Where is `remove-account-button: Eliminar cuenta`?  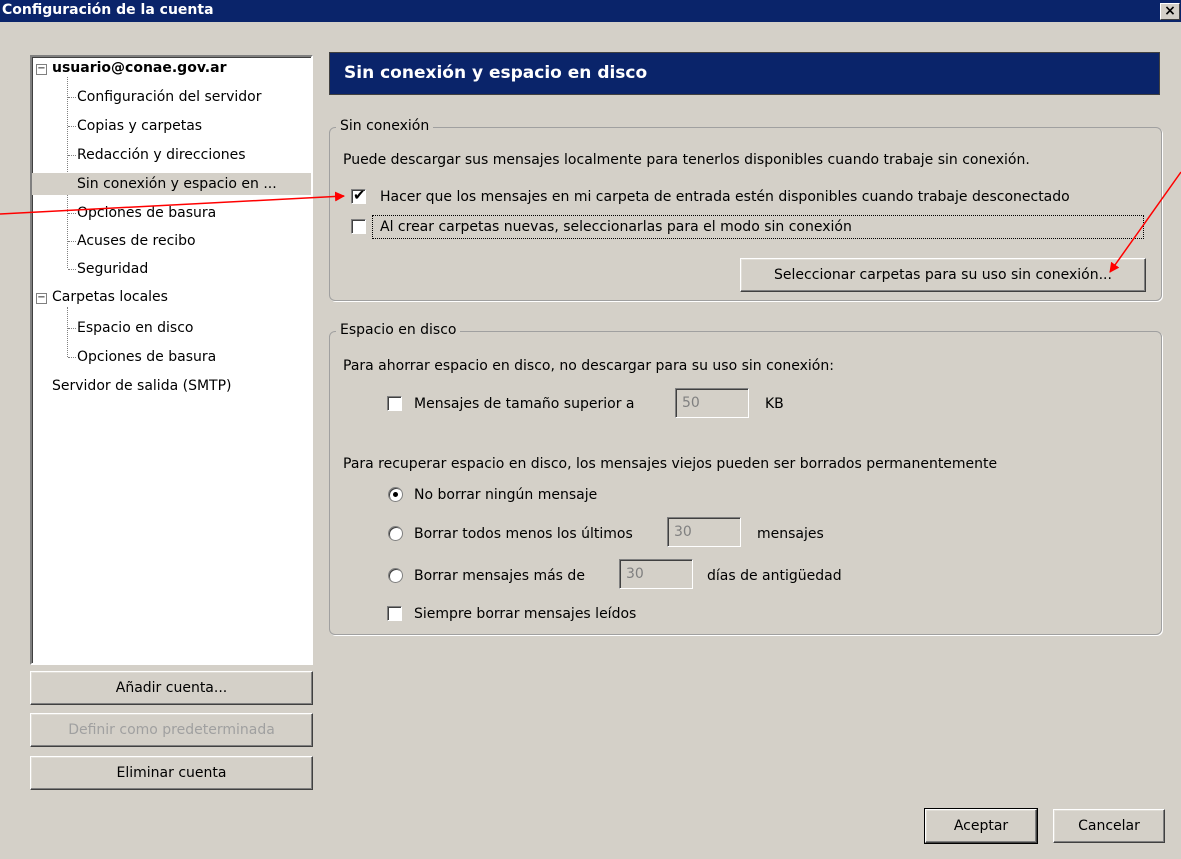 remove-account-button: Eliminar cuenta is located at coordinates (171, 773).